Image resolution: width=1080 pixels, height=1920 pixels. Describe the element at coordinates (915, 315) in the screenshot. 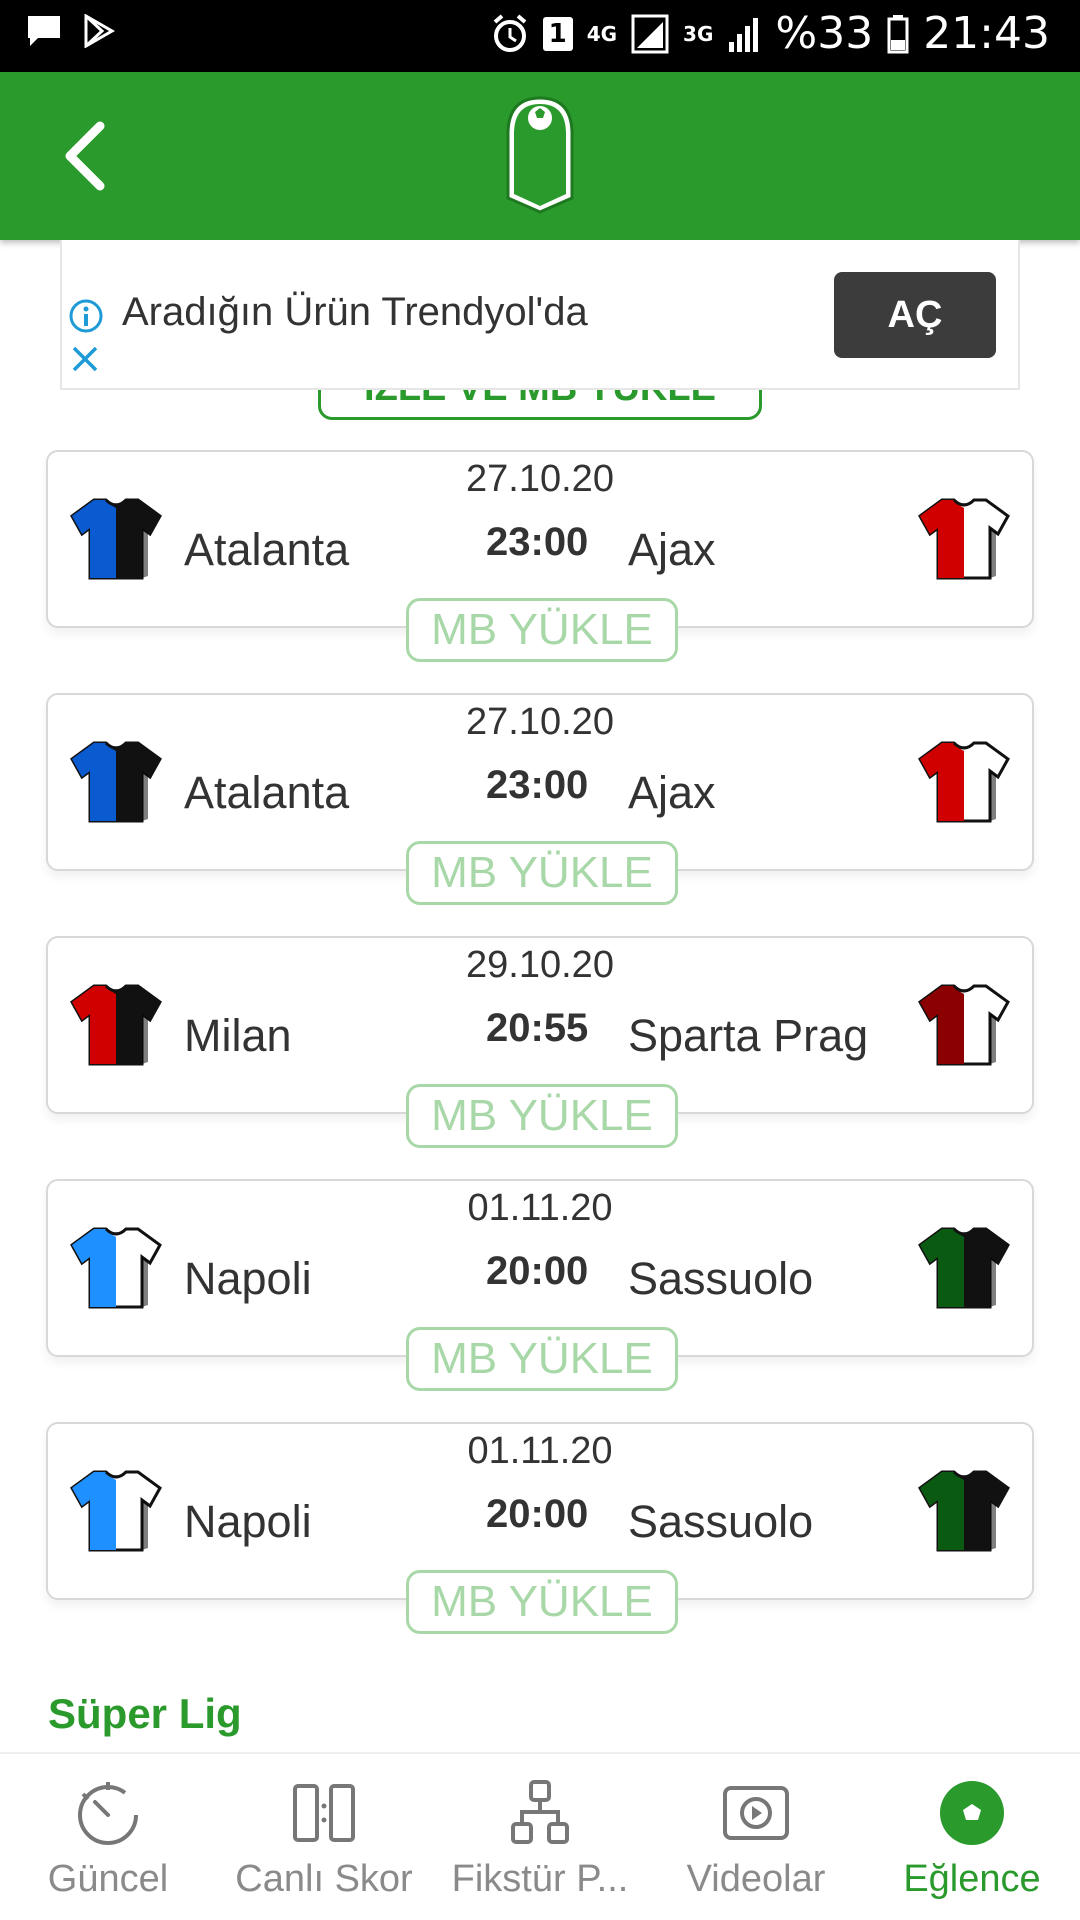

I see `ad-open-button: AÇ` at that location.